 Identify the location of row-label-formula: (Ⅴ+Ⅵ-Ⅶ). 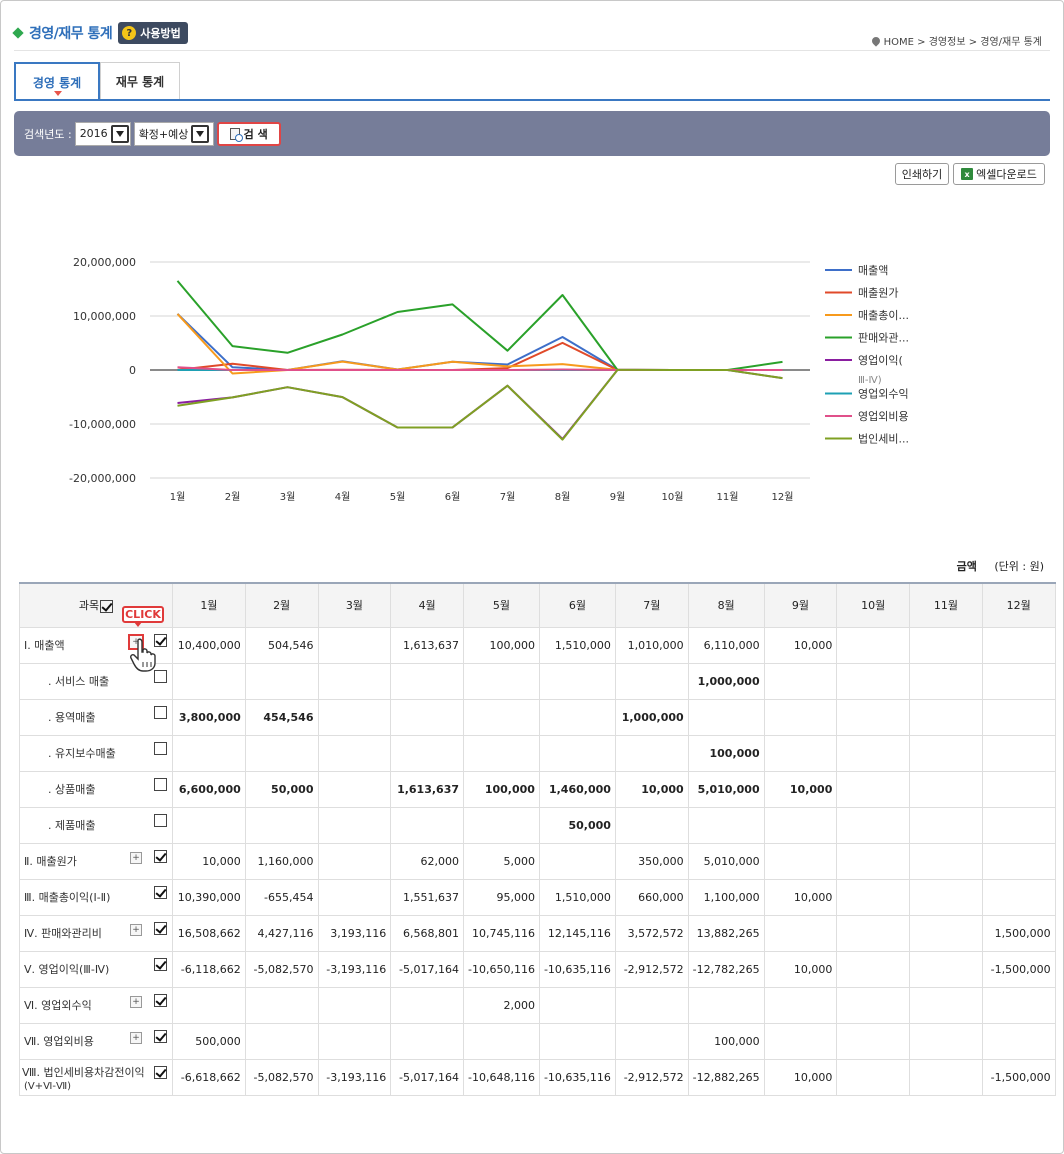
(48, 1086).